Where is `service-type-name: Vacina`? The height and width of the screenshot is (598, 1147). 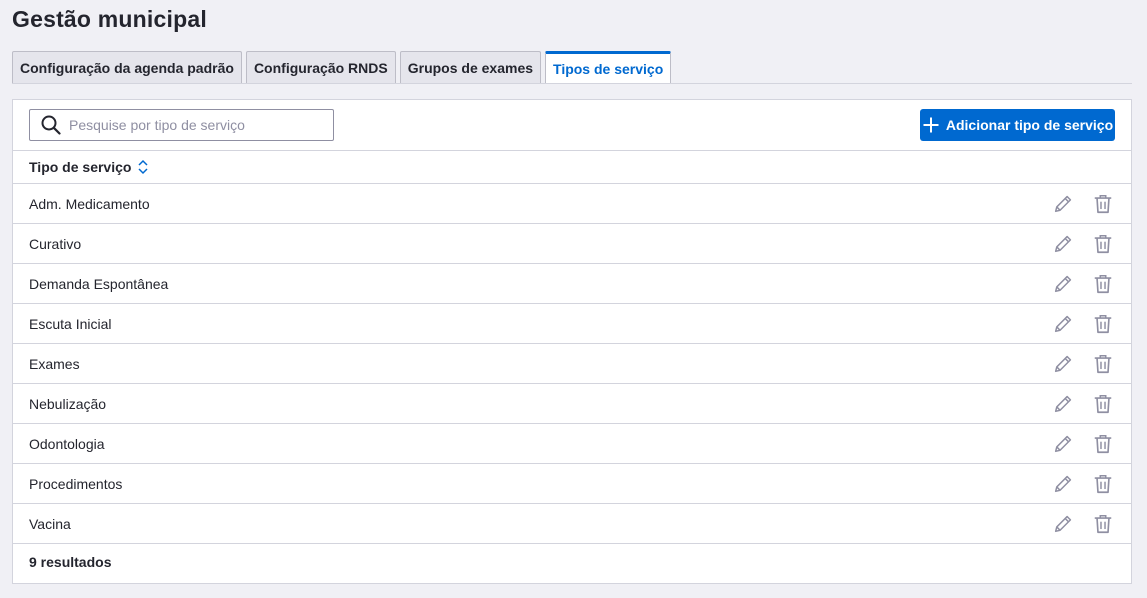
service-type-name: Vacina is located at coordinates (50, 523).